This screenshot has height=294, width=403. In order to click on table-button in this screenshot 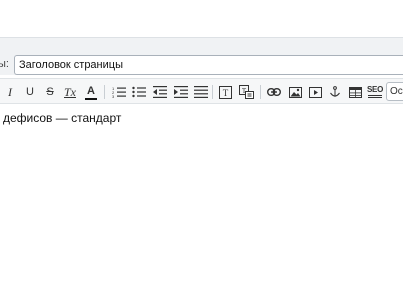, I will do `click(355, 92)`.